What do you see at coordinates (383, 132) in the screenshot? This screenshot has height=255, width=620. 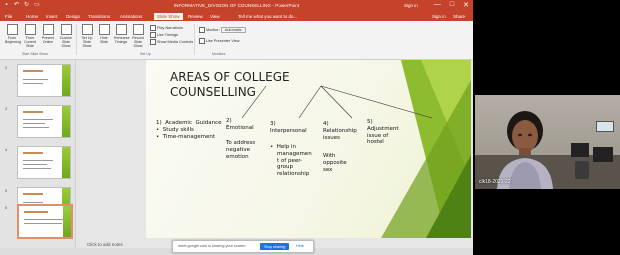 I see `area-adjustment: 5) Adjustment issue of hostel` at bounding box center [383, 132].